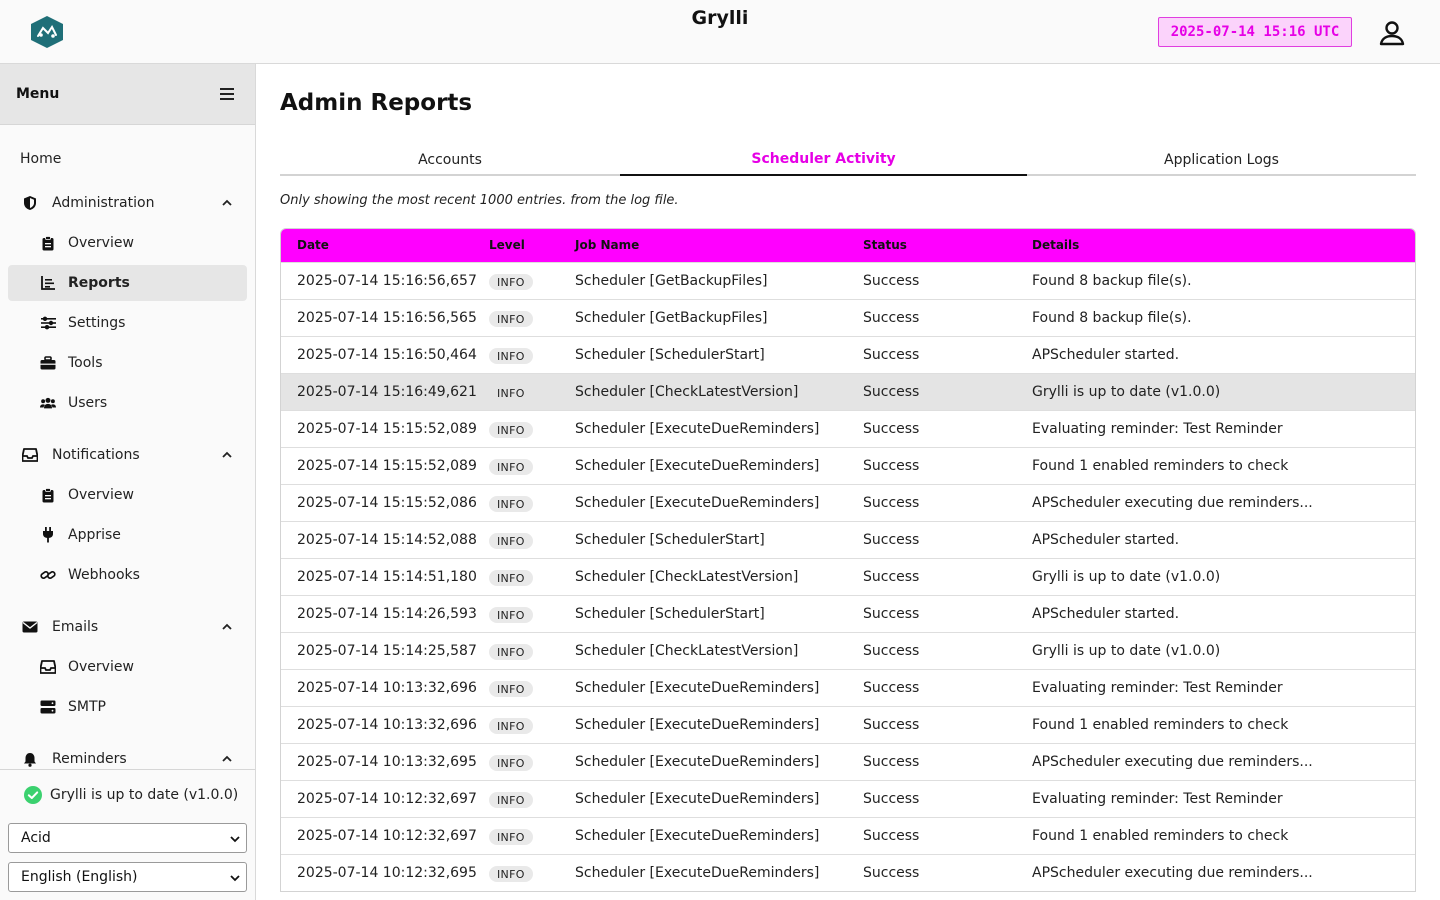  I want to click on cell-details: Found 8 backup file(s)., so click(1112, 318).